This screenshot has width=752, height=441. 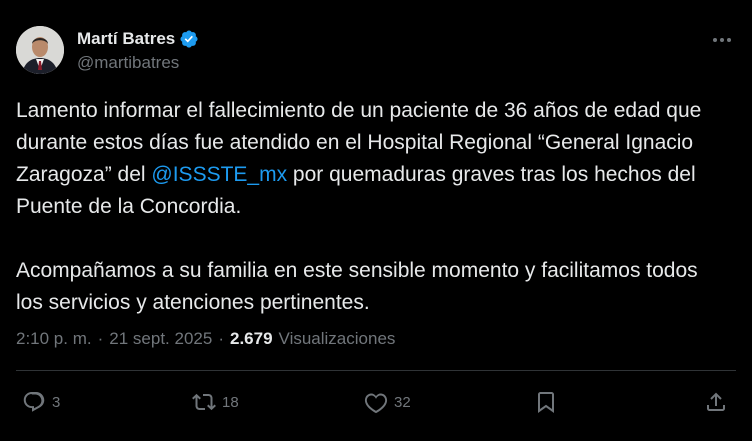 What do you see at coordinates (126, 39) in the screenshot?
I see `author-name: Martí Batres` at bounding box center [126, 39].